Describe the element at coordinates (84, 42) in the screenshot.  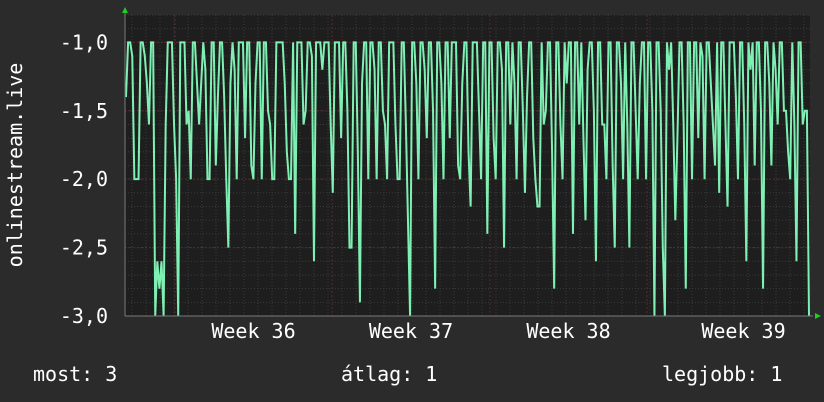
I see `y-tick-label: -1,0` at that location.